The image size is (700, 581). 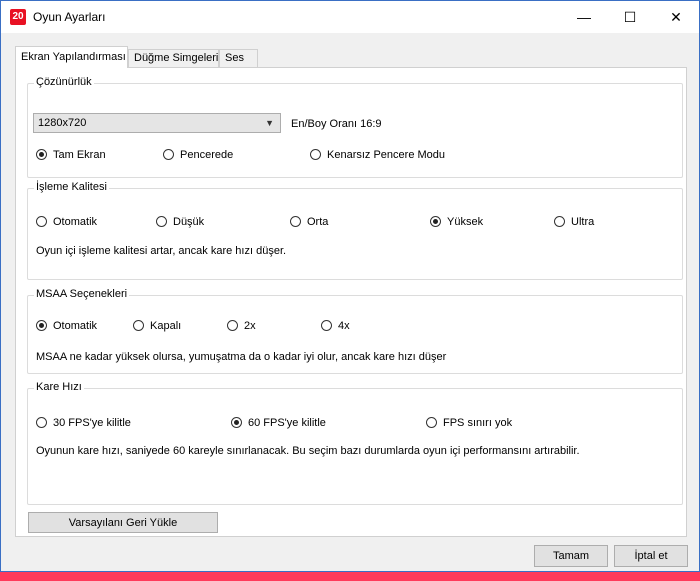 I want to click on msaa-off-radio: Kapalı, so click(x=157, y=326).